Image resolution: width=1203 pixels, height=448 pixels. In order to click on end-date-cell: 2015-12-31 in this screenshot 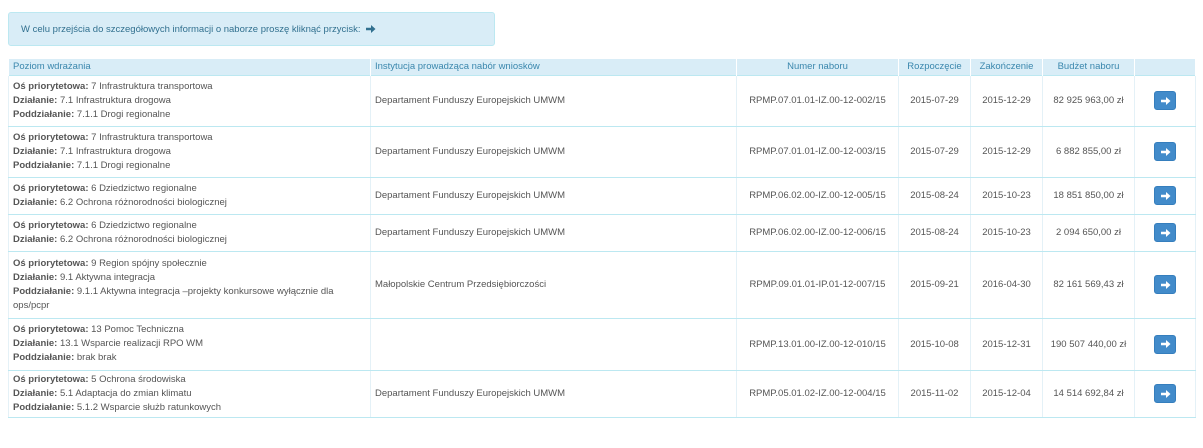, I will do `click(1006, 344)`.